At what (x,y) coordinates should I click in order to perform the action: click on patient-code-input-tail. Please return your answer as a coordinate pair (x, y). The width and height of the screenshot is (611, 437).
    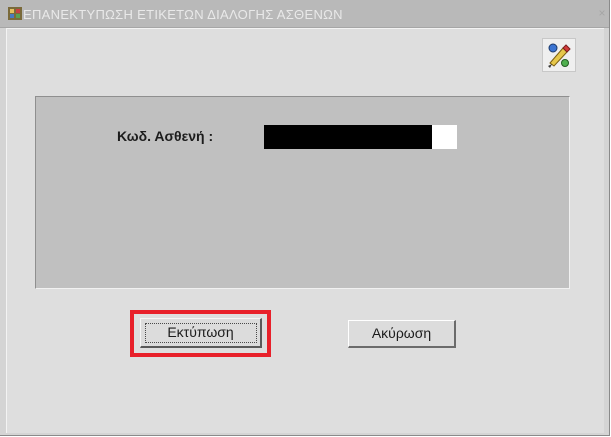
    Looking at the image, I should click on (444, 137).